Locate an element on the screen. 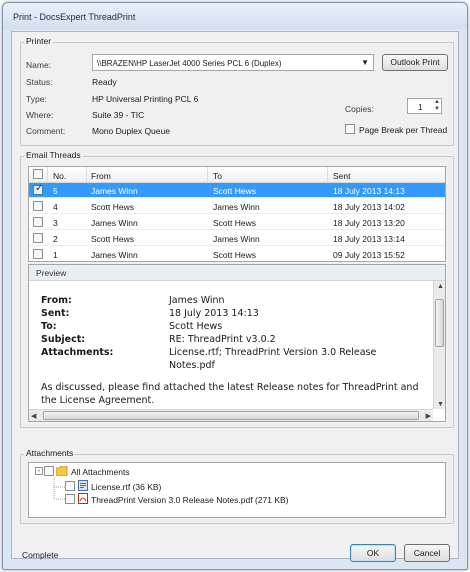  preview-to-label: To: is located at coordinates (49, 326).